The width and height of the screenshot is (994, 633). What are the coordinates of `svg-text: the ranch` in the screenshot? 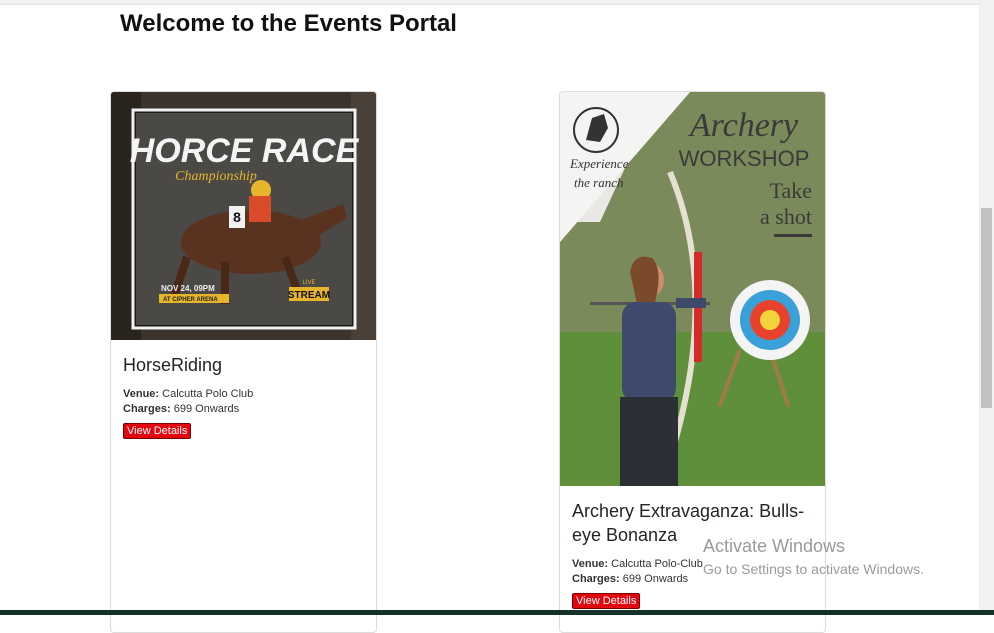 It's located at (598, 182).